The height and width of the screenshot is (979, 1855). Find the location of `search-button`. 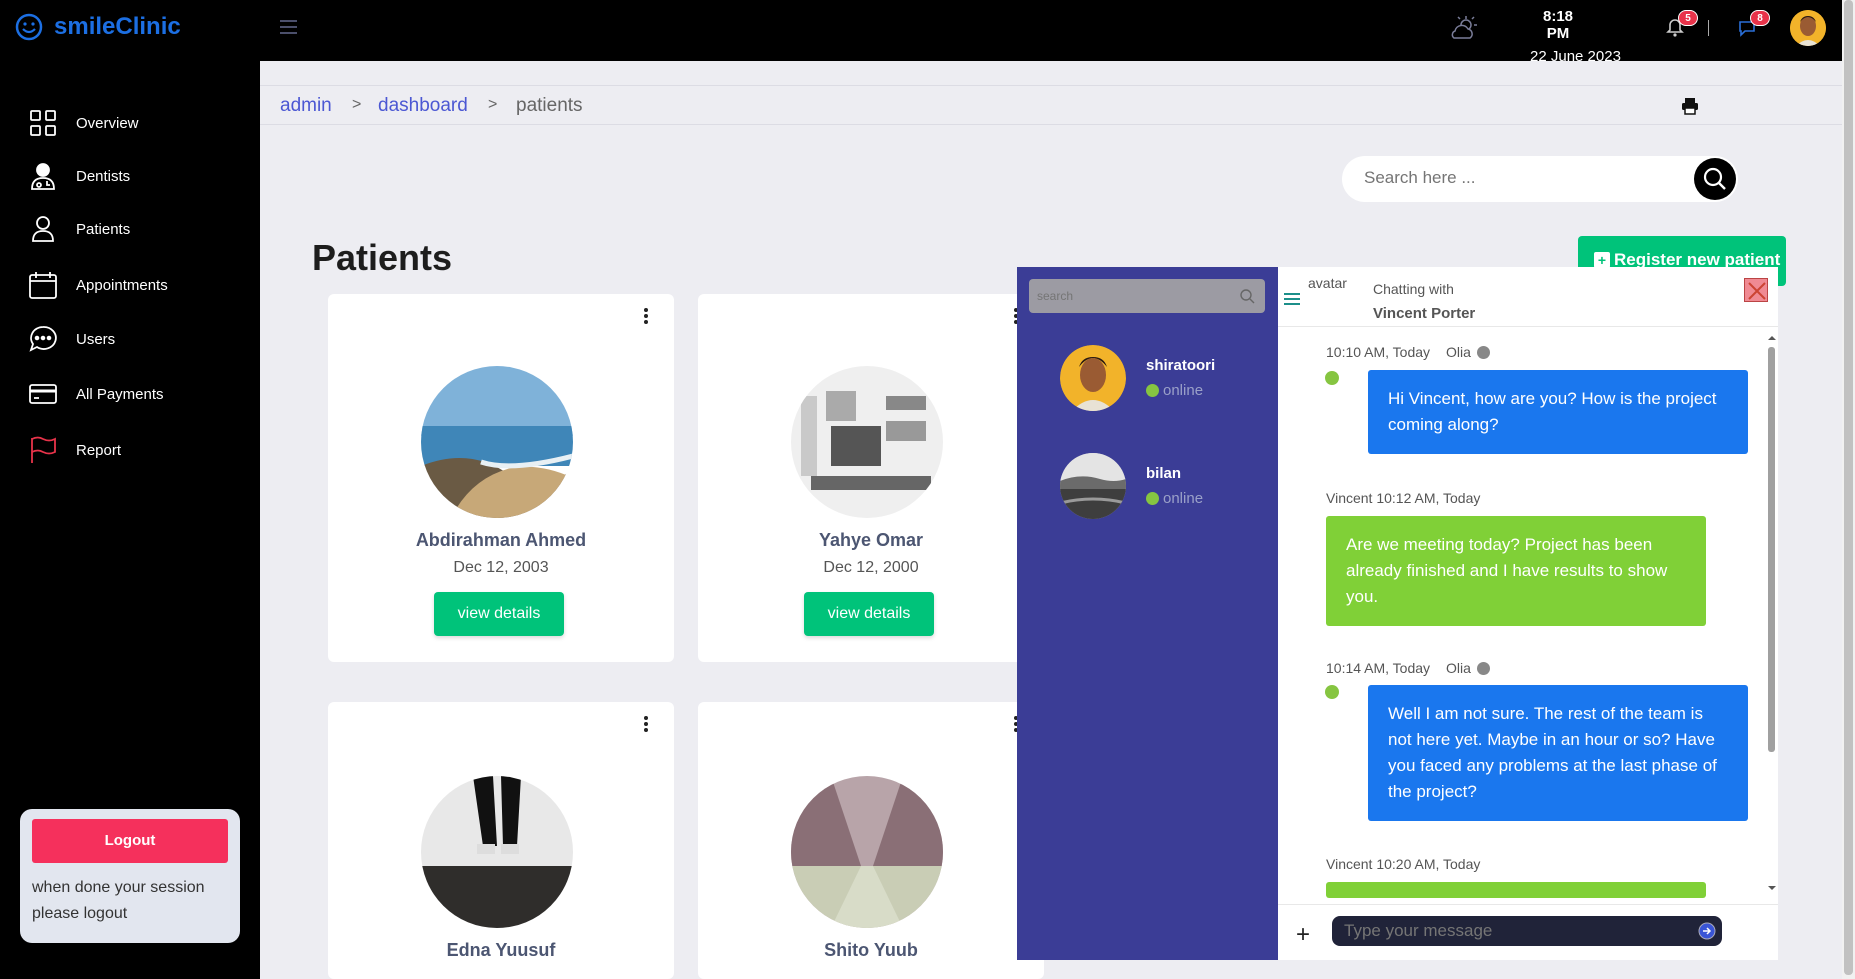

search-button is located at coordinates (1715, 179).